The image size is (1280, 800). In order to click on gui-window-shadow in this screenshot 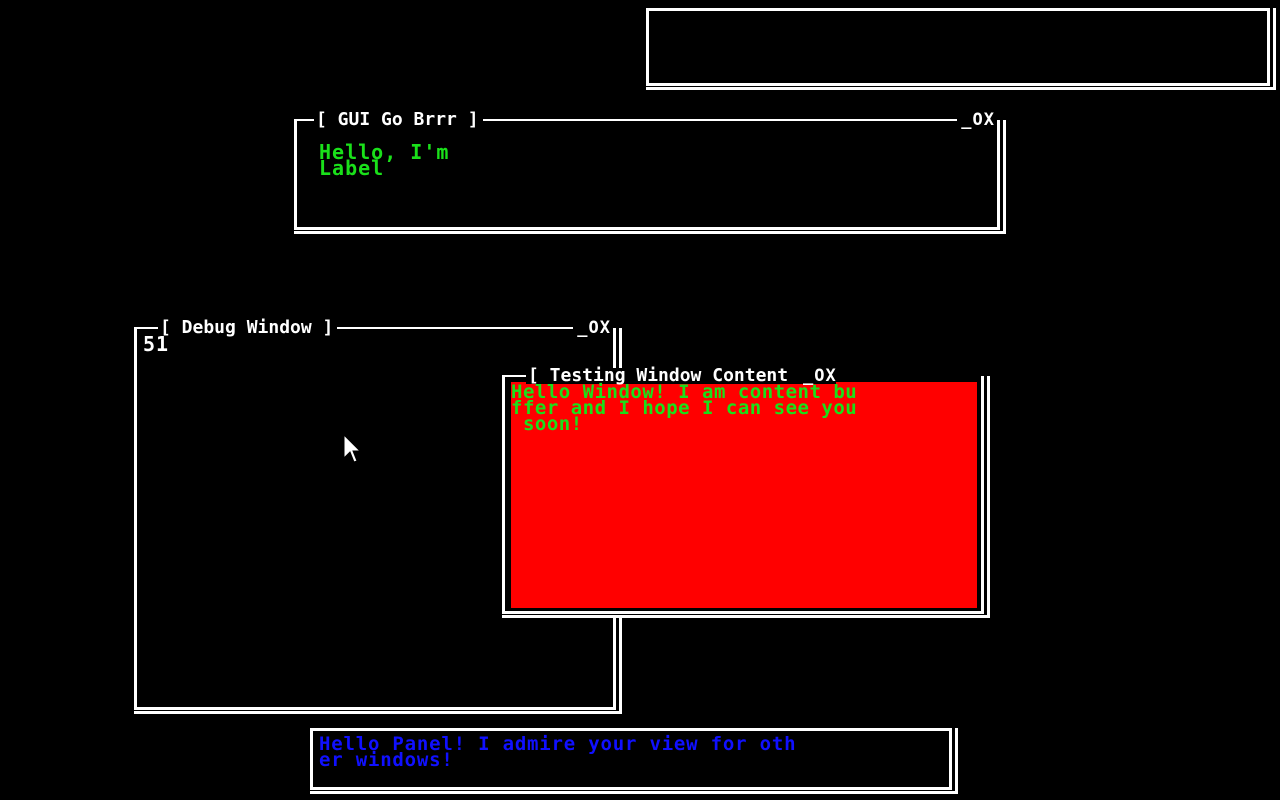, I will do `click(650, 177)`.